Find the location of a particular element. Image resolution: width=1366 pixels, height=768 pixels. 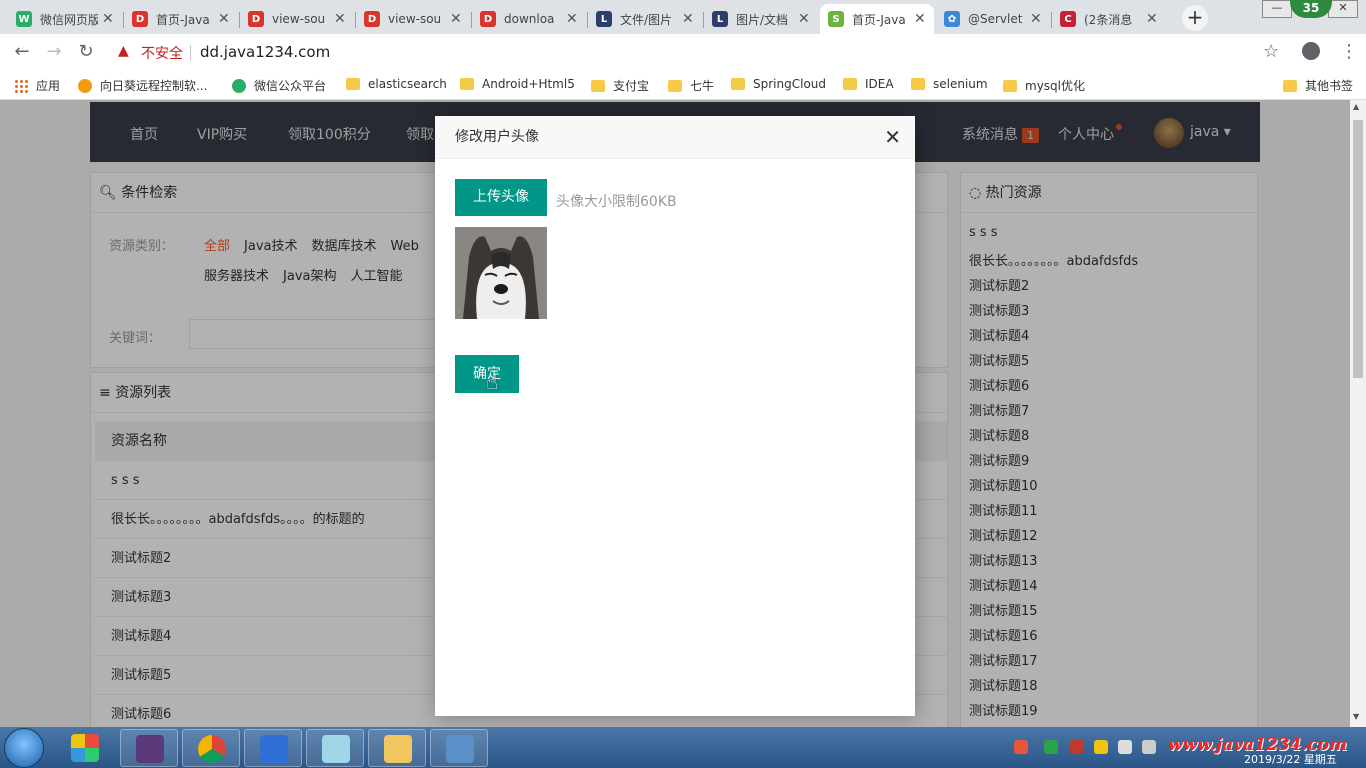

bookmark-item: 七牛 is located at coordinates (691, 85).